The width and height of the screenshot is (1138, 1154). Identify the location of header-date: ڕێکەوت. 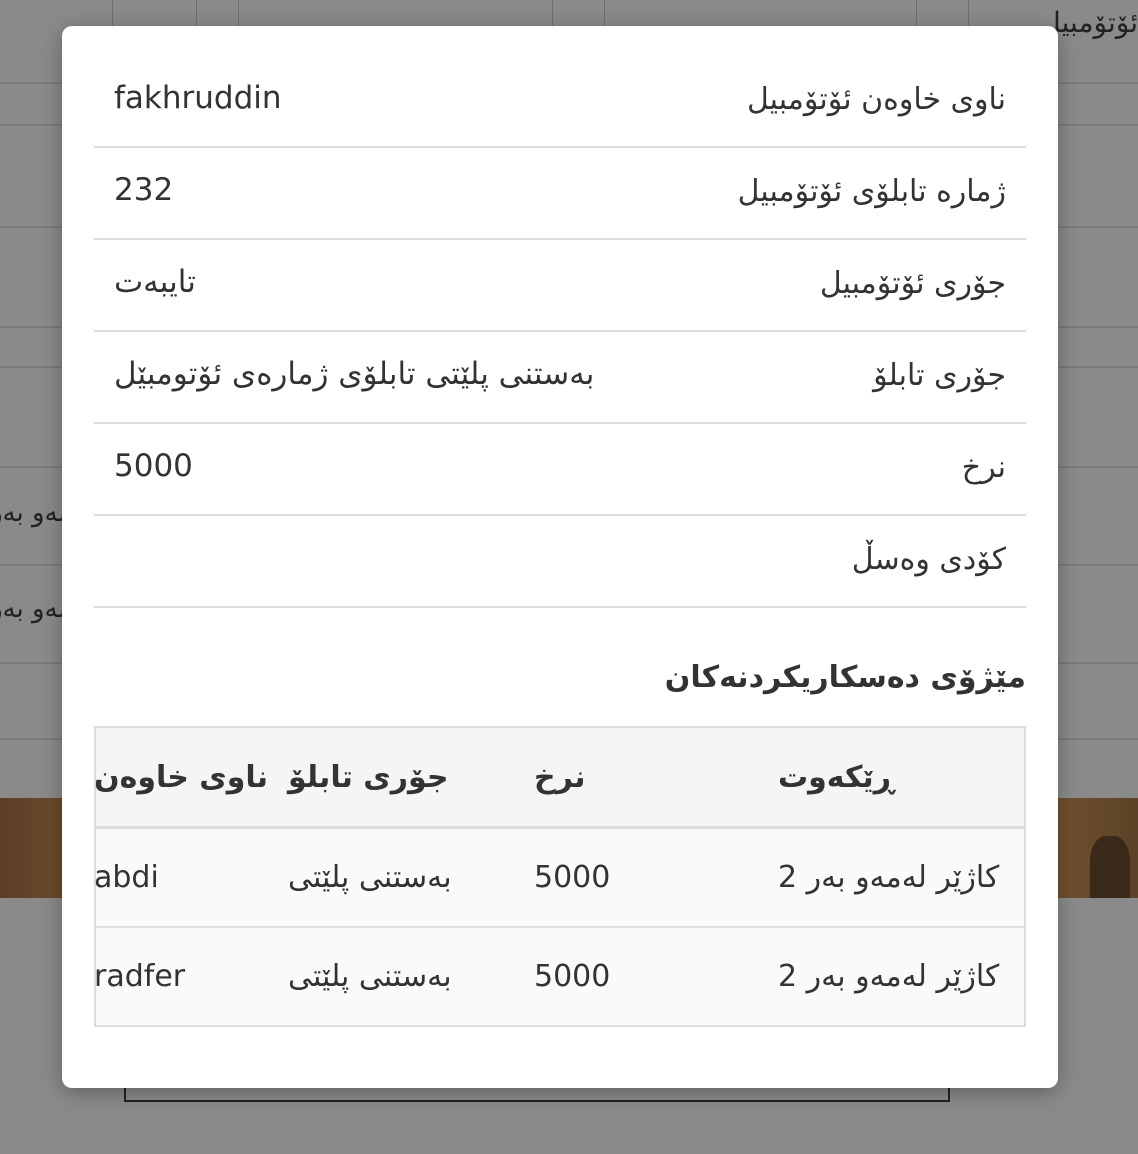
(836, 777).